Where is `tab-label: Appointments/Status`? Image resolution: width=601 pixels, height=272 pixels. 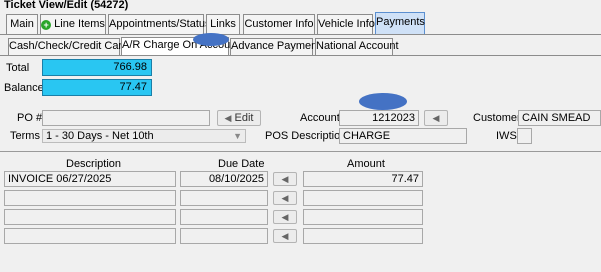 tab-label: Appointments/Status is located at coordinates (160, 24).